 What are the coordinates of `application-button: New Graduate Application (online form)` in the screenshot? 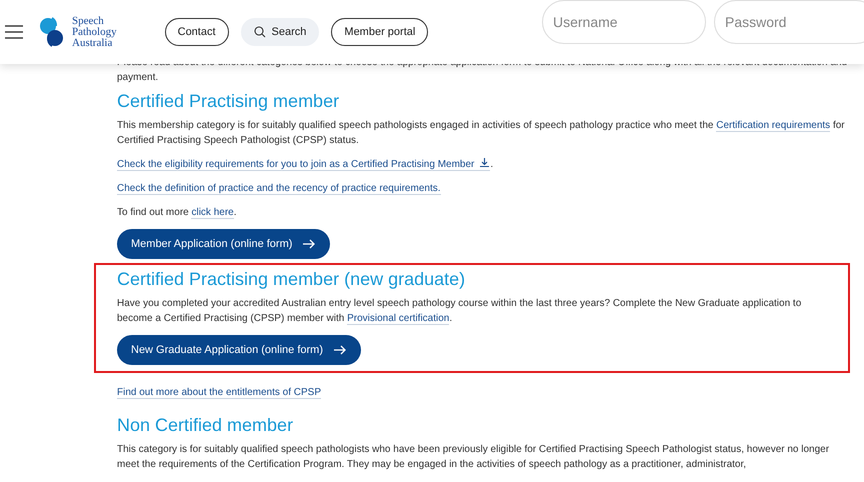 It's located at (239, 350).